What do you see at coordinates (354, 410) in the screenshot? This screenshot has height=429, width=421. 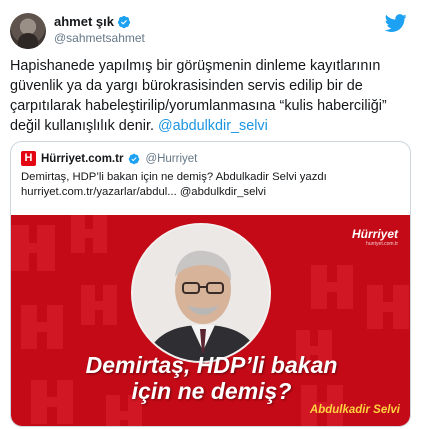 I see `columnist-name: Abdulkadir Selvi` at bounding box center [354, 410].